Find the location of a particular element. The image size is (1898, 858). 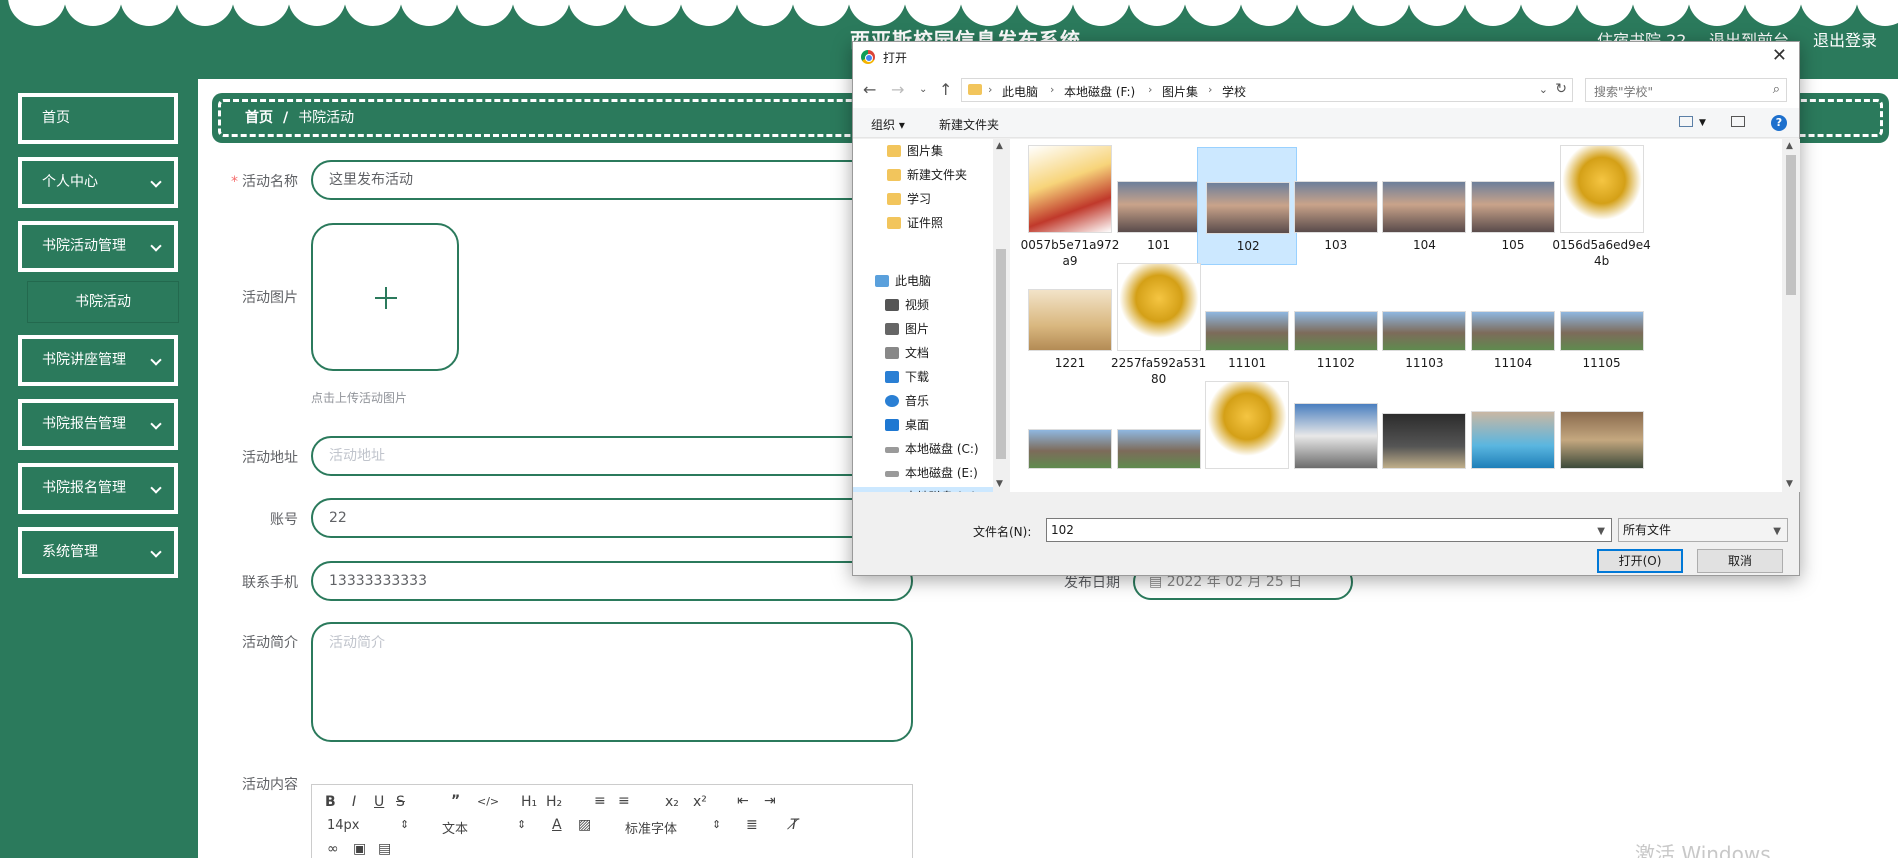

bold-icon: B is located at coordinates (330, 802).